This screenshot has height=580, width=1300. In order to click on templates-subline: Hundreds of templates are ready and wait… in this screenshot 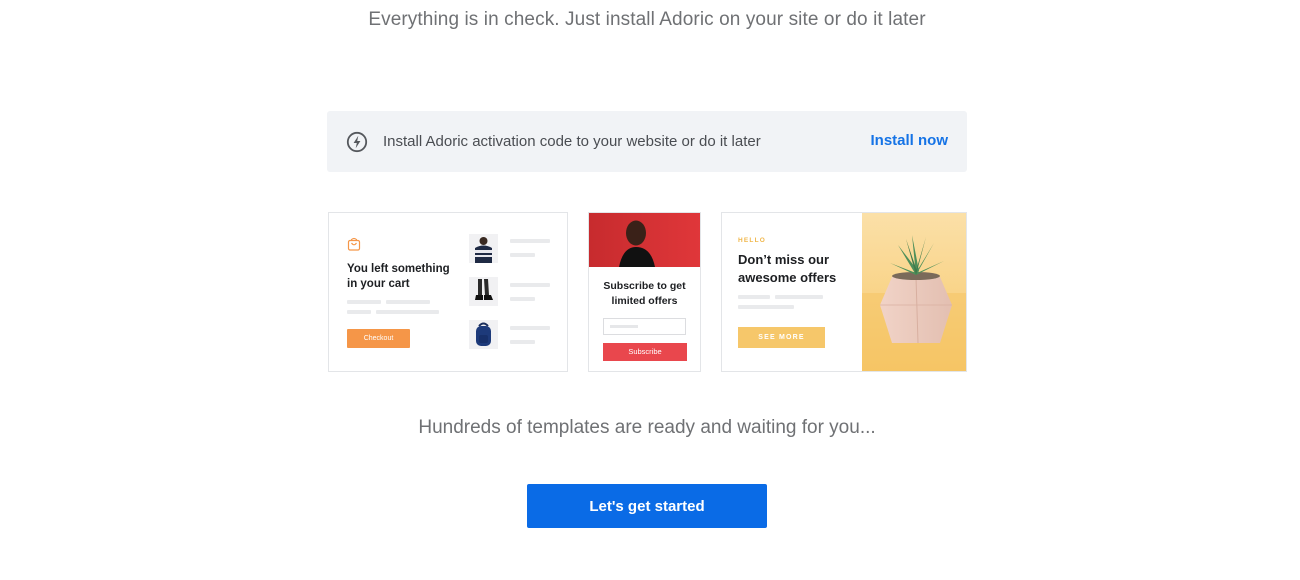, I will do `click(647, 427)`.